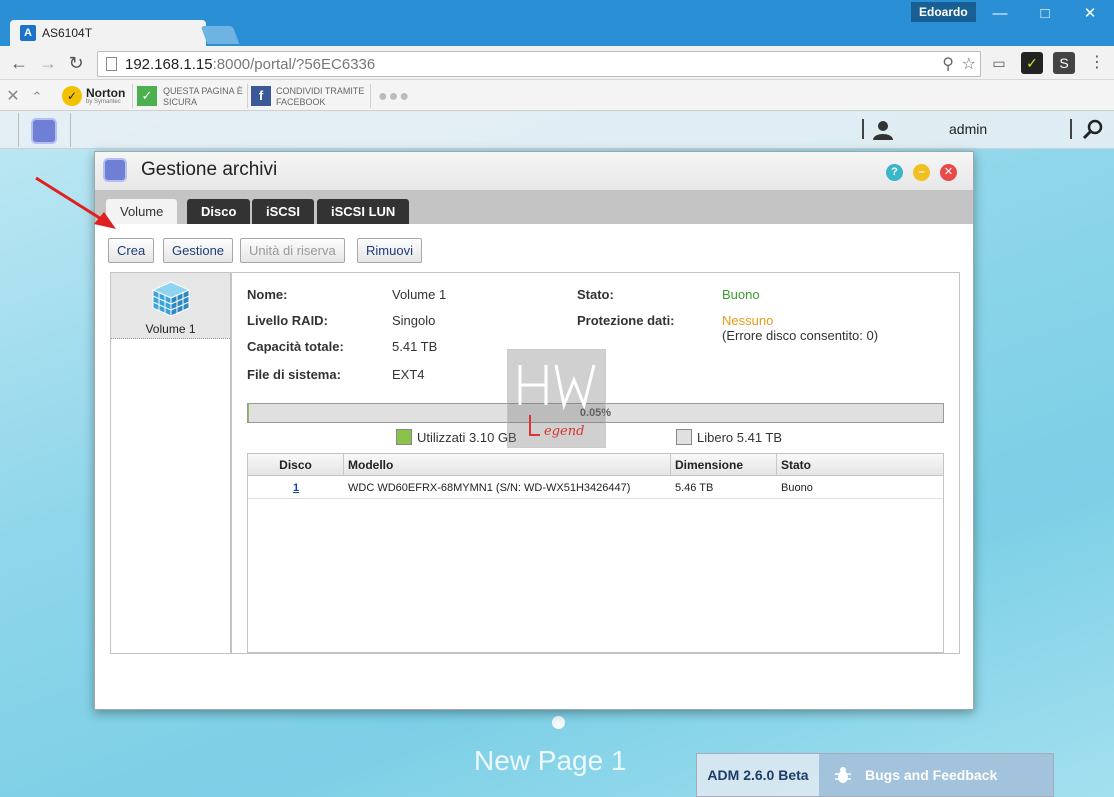 The height and width of the screenshot is (797, 1114). What do you see at coordinates (294, 64) in the screenshot?
I see `url-path: :8000/portal/?56EC6336` at bounding box center [294, 64].